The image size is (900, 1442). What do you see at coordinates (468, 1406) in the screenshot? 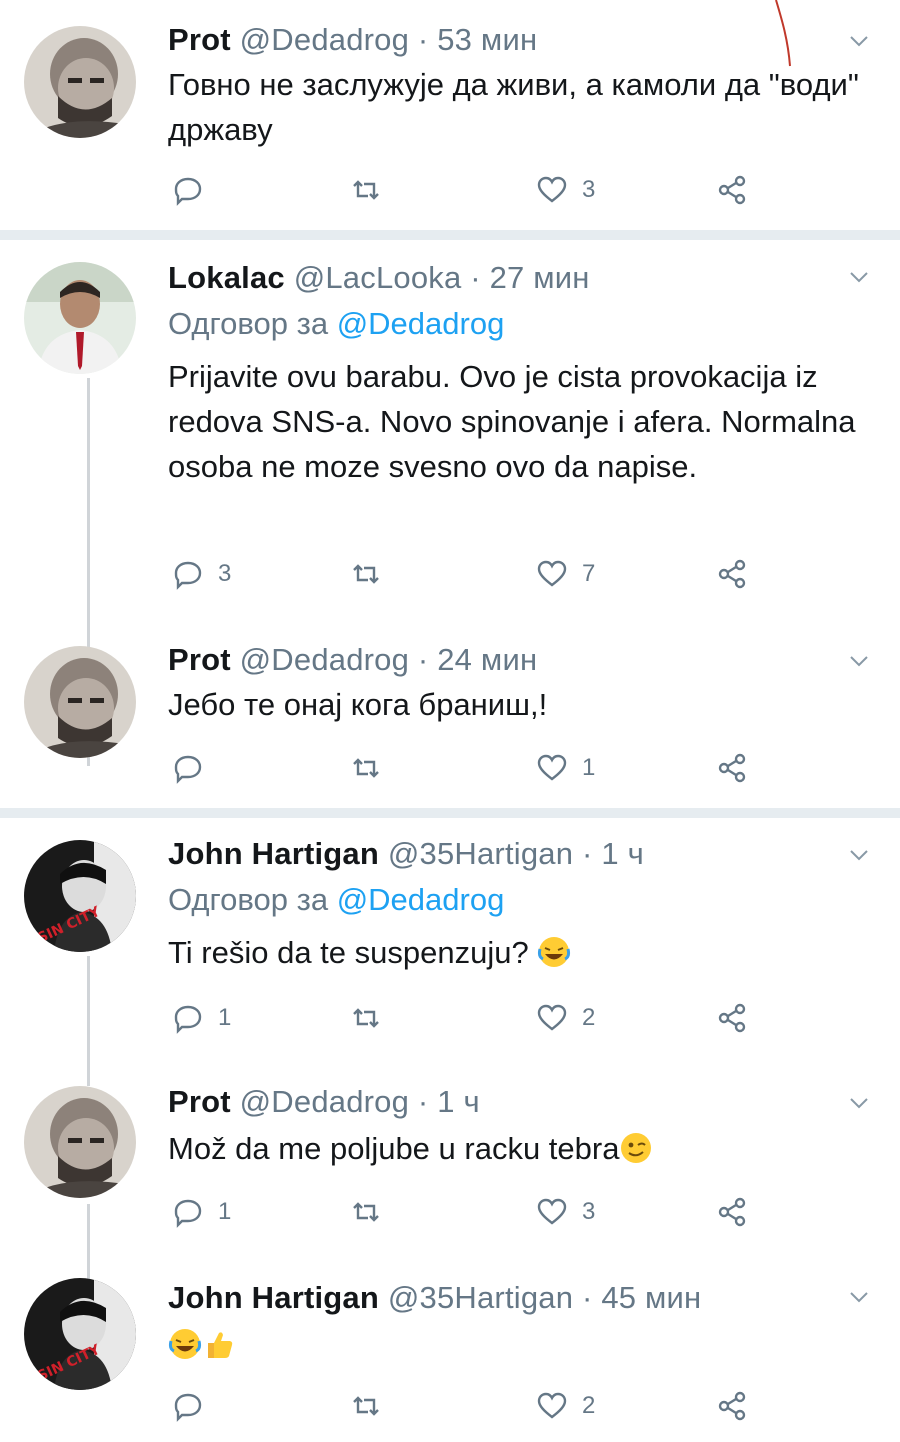
I see `tweet-actions: 2` at bounding box center [468, 1406].